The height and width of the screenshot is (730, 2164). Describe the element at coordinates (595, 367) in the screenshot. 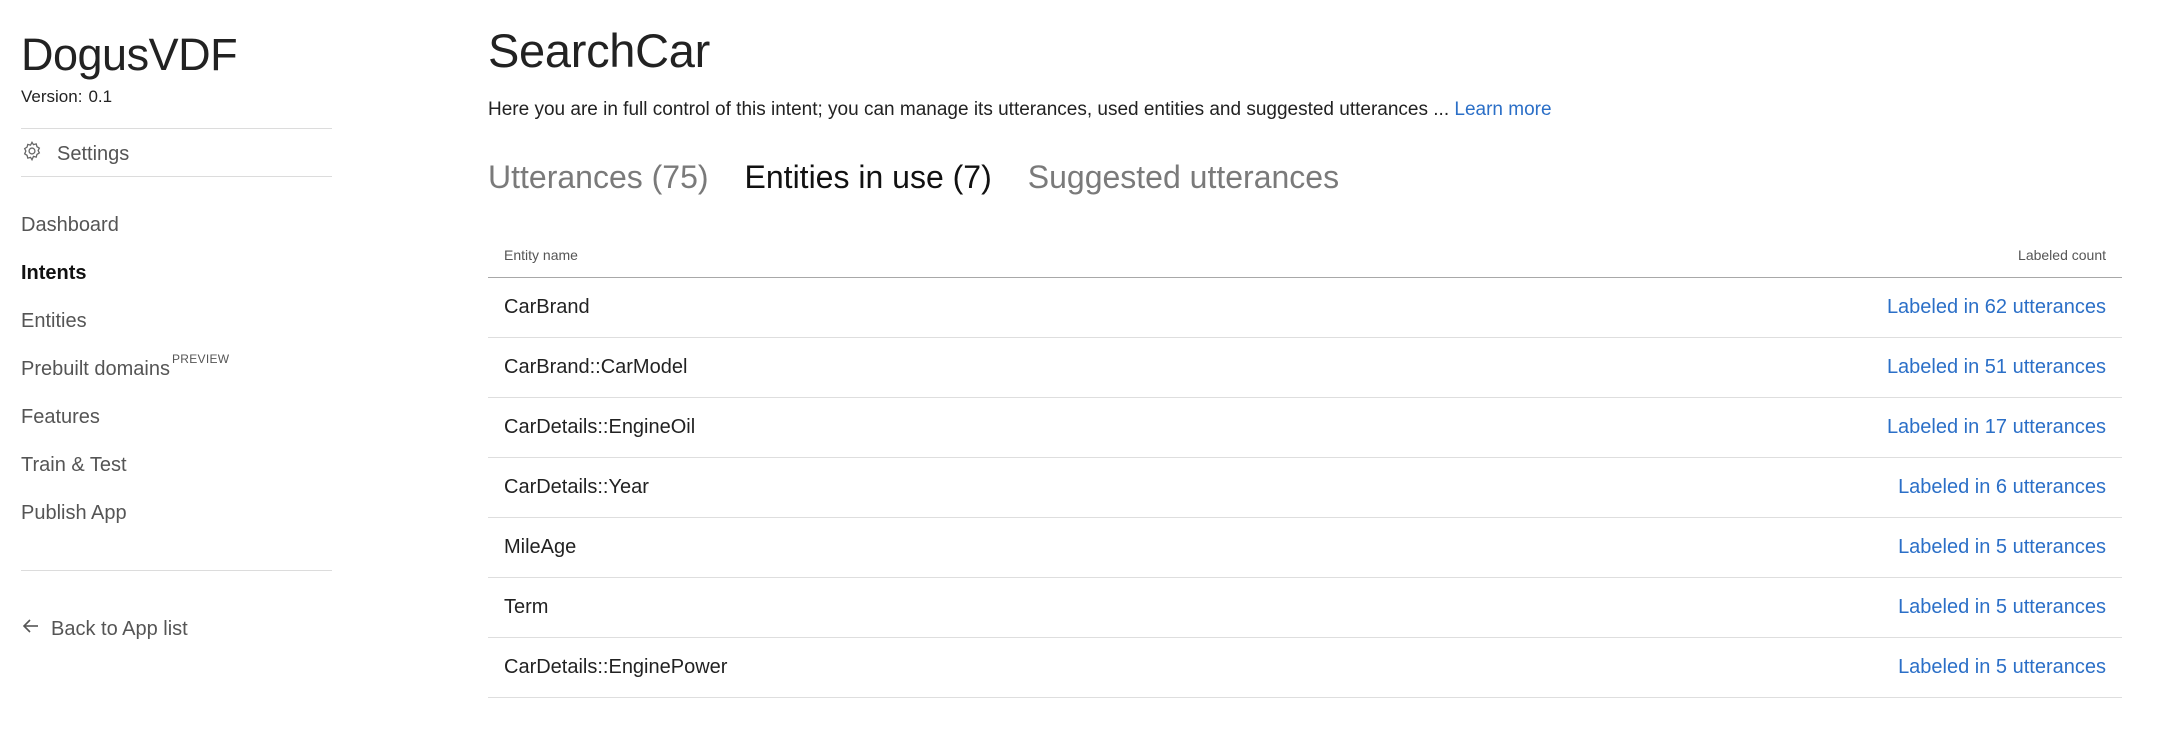

I see `entity-name: CarBrand::CarModel` at that location.